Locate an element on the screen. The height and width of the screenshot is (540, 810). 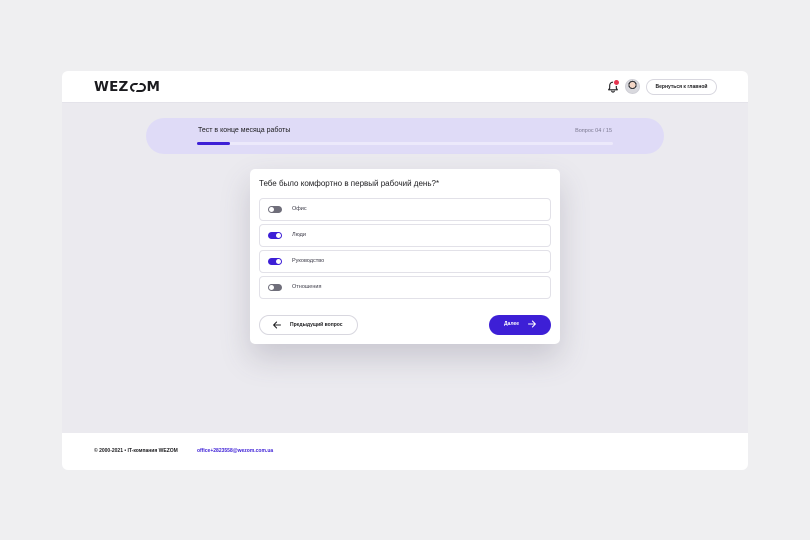
next-label: Далее is located at coordinates (512, 324).